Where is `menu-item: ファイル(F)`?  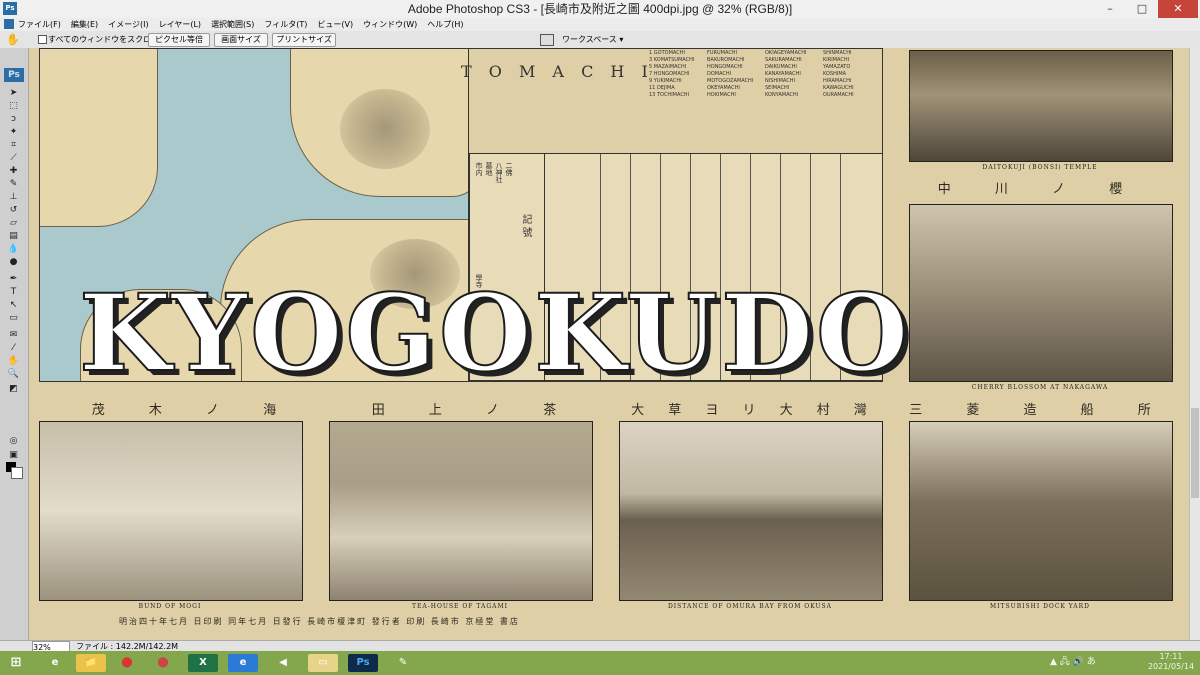 menu-item: ファイル(F) is located at coordinates (39, 24).